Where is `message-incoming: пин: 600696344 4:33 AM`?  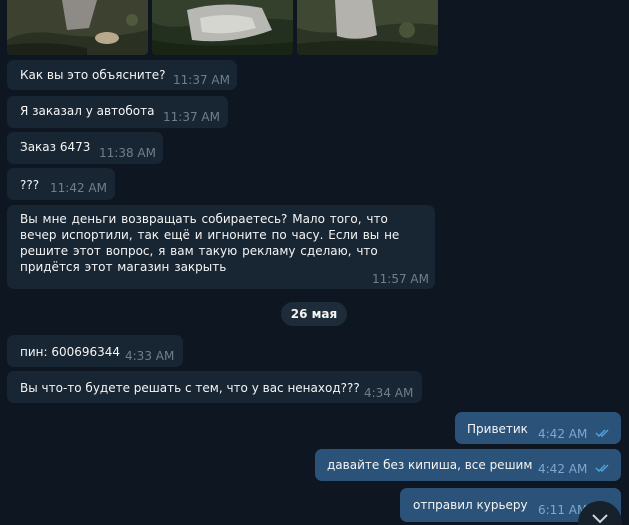 message-incoming: пин: 600696344 4:33 AM is located at coordinates (95, 351).